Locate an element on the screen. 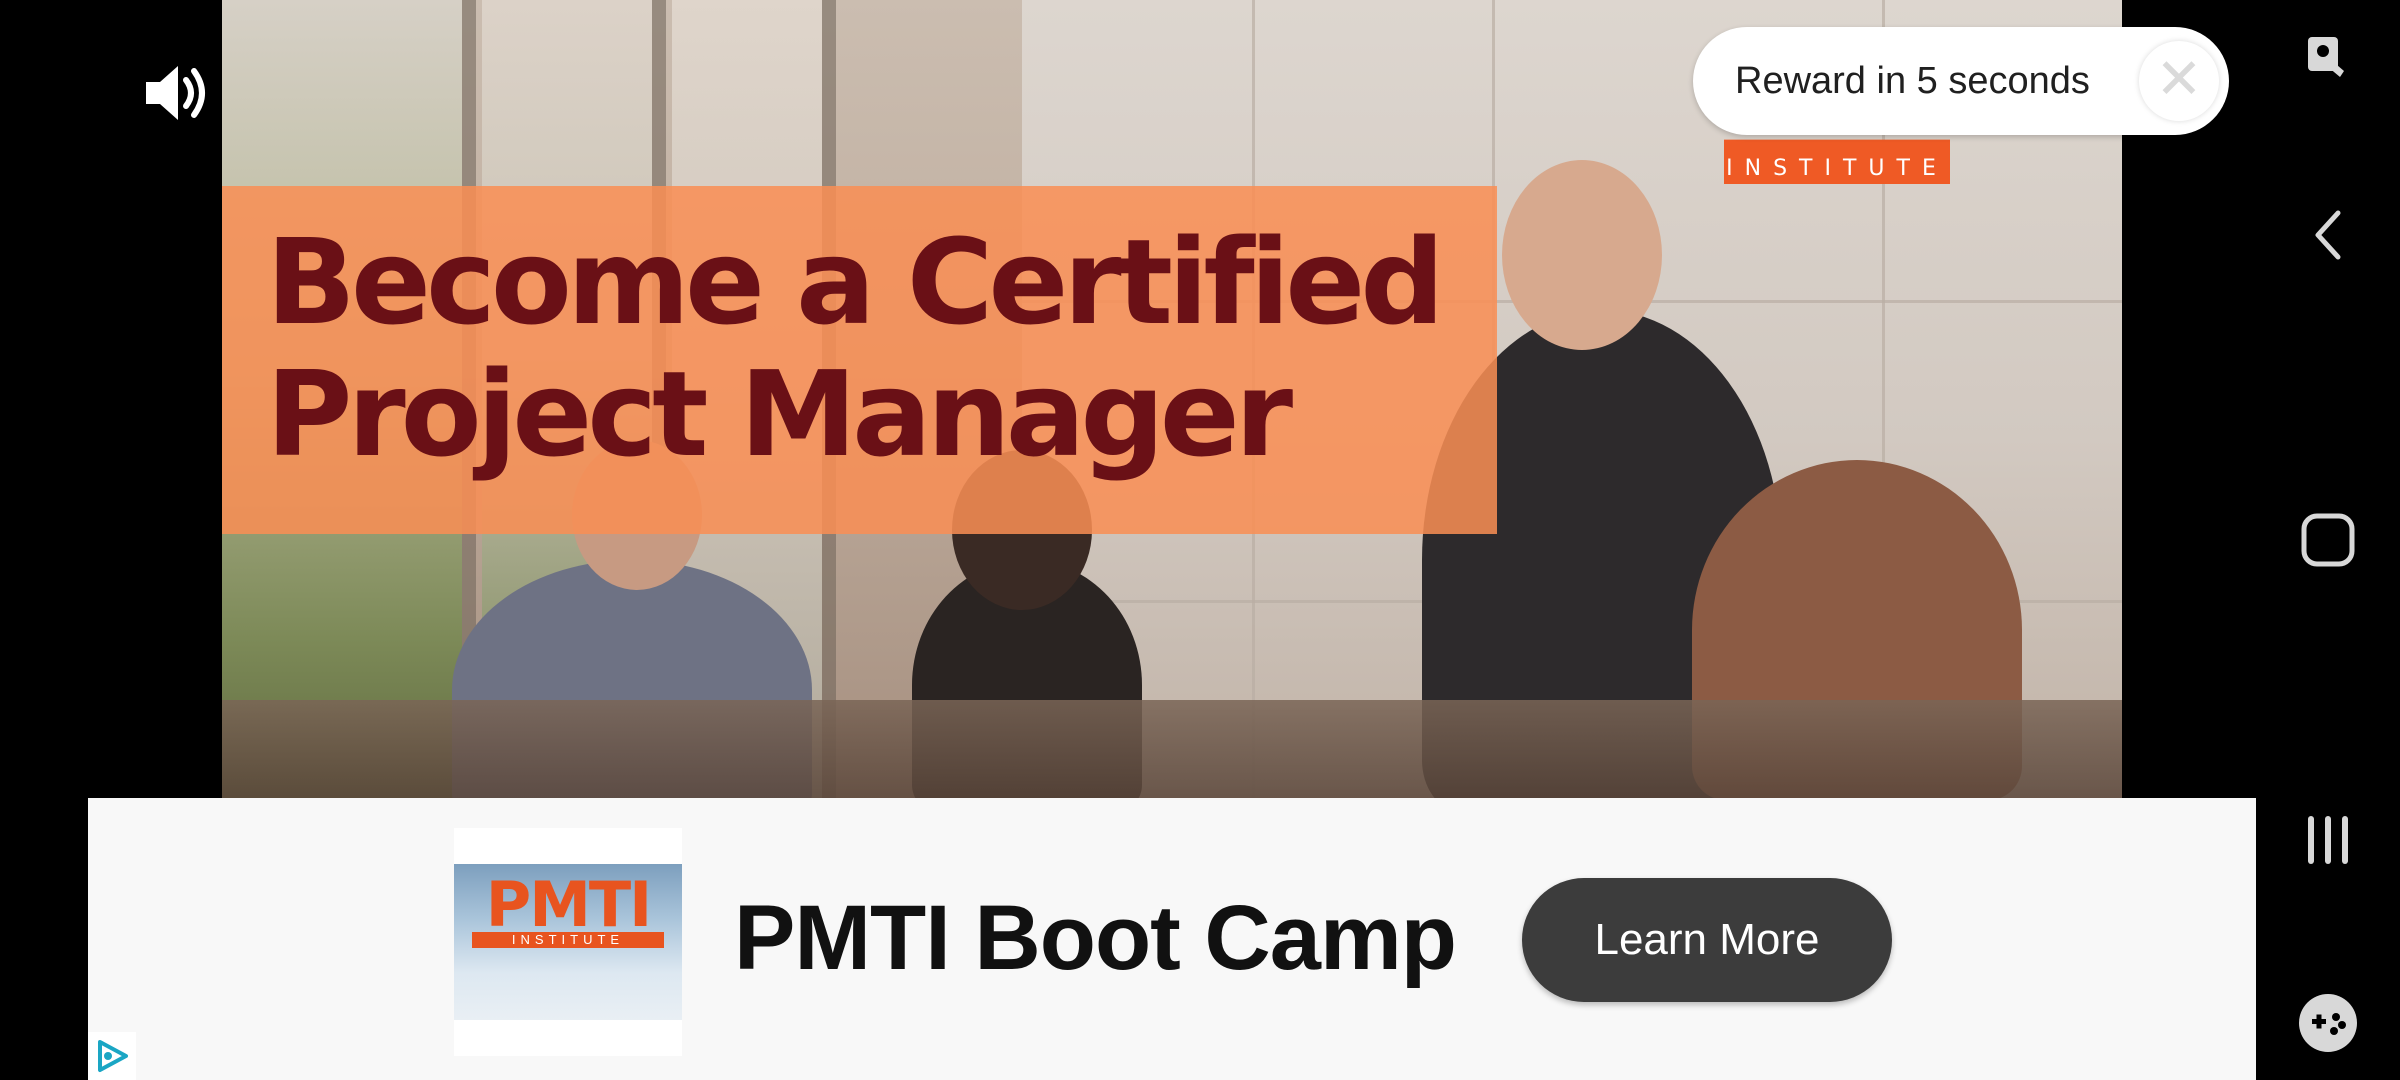 This screenshot has height=1080, width=2400. game-controller-icon is located at coordinates (2328, 1023).